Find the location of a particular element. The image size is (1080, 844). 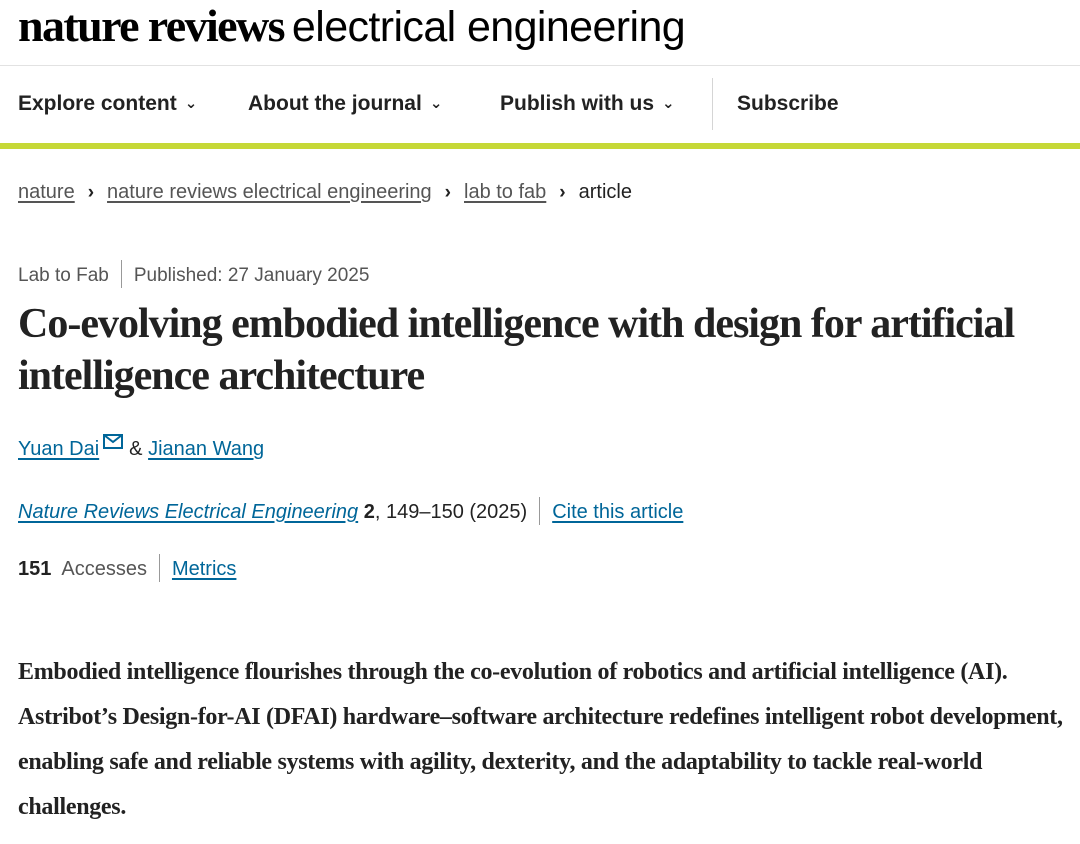

accent-bar is located at coordinates (540, 146).